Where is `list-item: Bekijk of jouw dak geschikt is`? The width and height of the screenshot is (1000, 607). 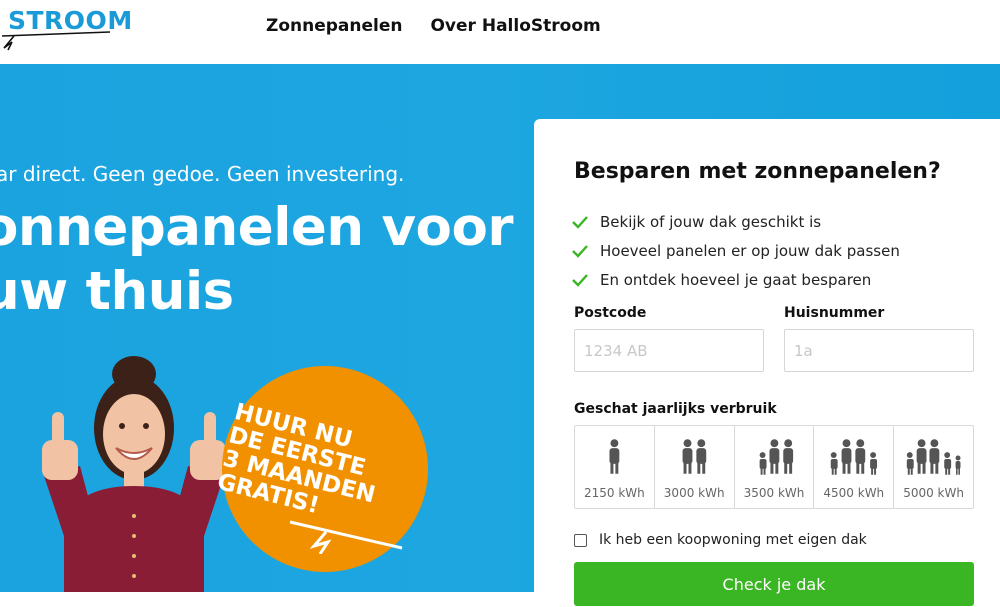
list-item: Bekijk of jouw dak geschikt is is located at coordinates (736, 221).